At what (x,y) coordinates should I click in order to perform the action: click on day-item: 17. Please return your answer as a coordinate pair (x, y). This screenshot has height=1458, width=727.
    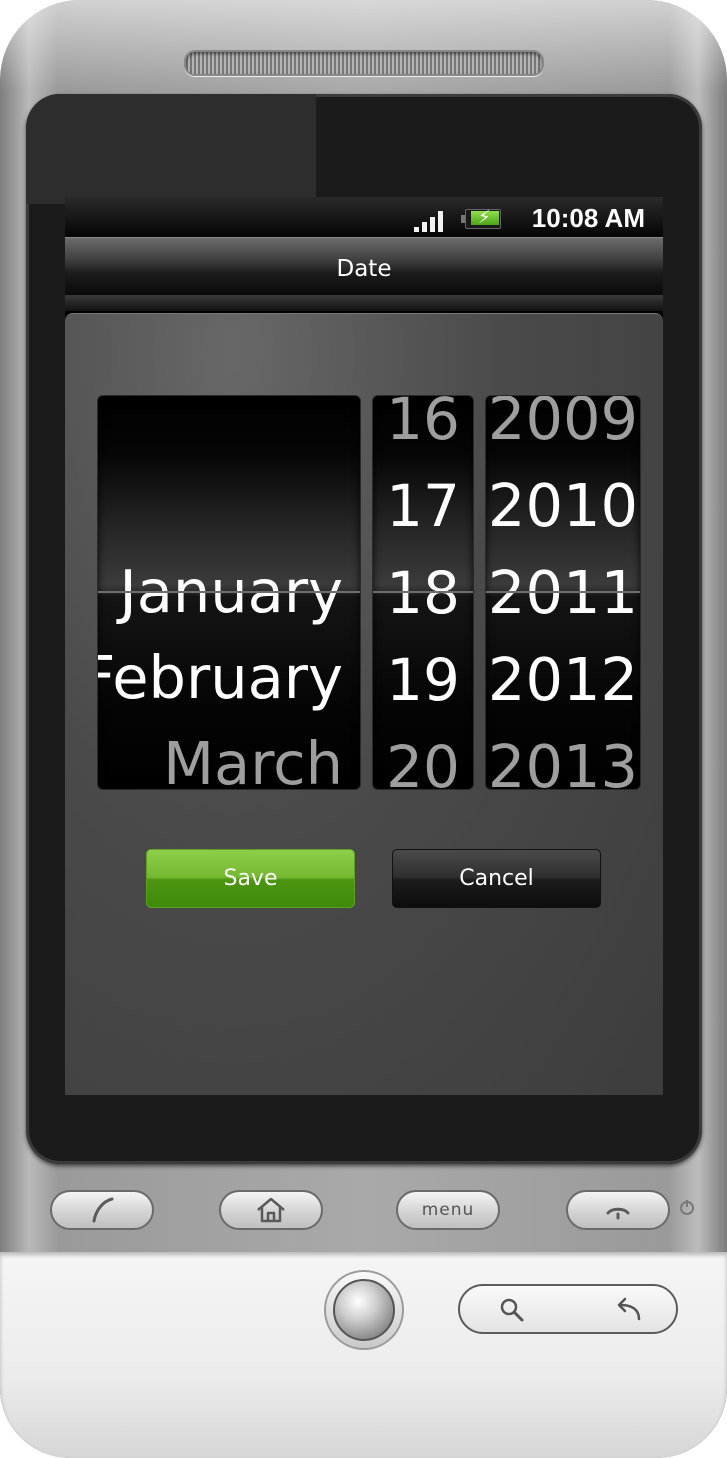
    Looking at the image, I should click on (423, 506).